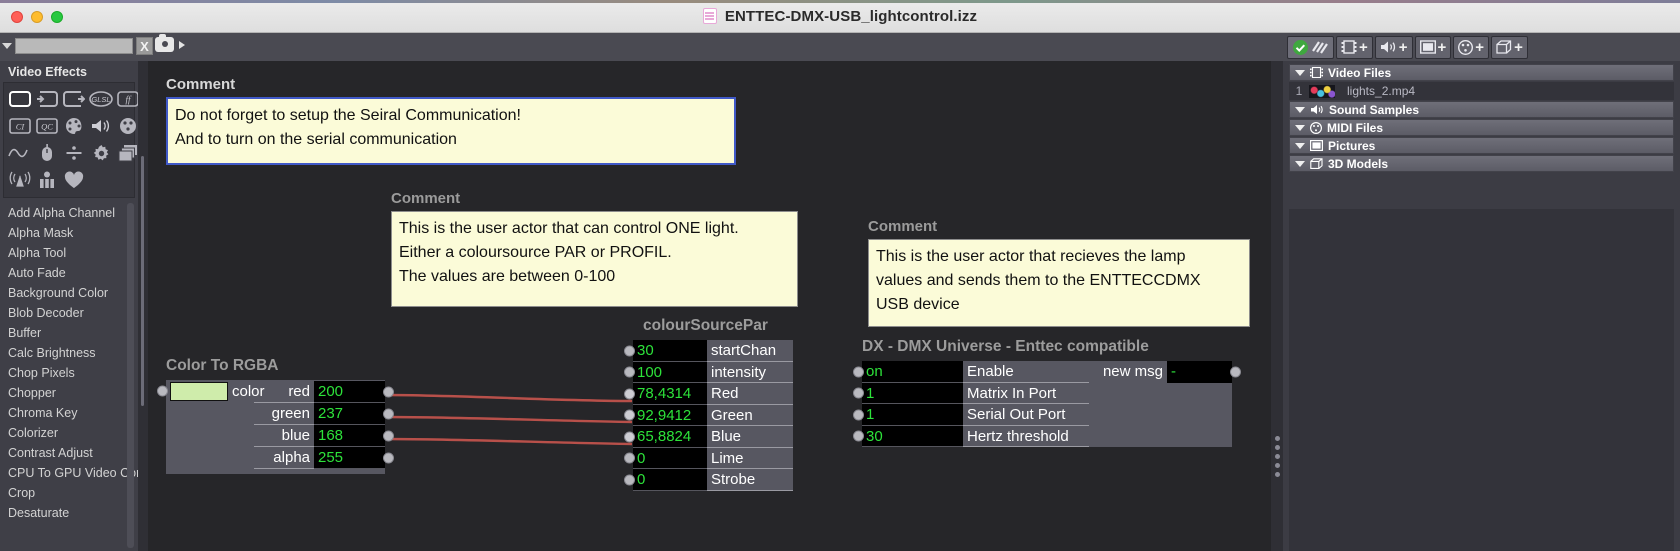 This screenshot has width=1680, height=551. What do you see at coordinates (142, 281) in the screenshot?
I see `canvas-scroll-handle` at bounding box center [142, 281].